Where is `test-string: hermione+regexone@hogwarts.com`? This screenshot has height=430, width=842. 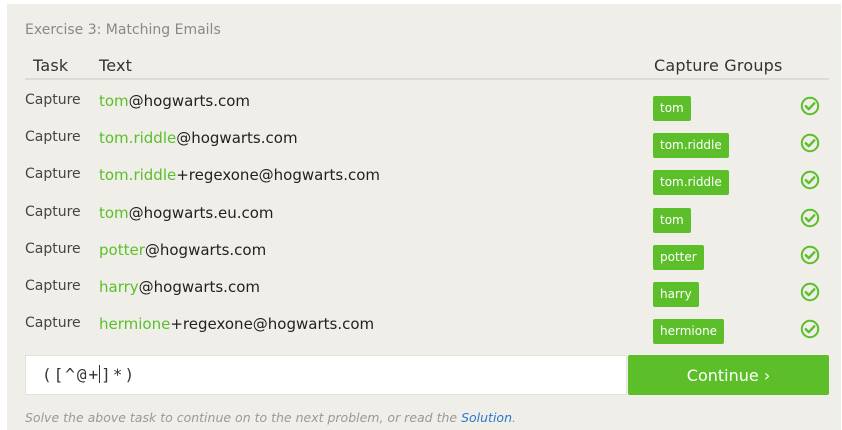 test-string: hermione+regexone@hogwarts.com is located at coordinates (236, 324).